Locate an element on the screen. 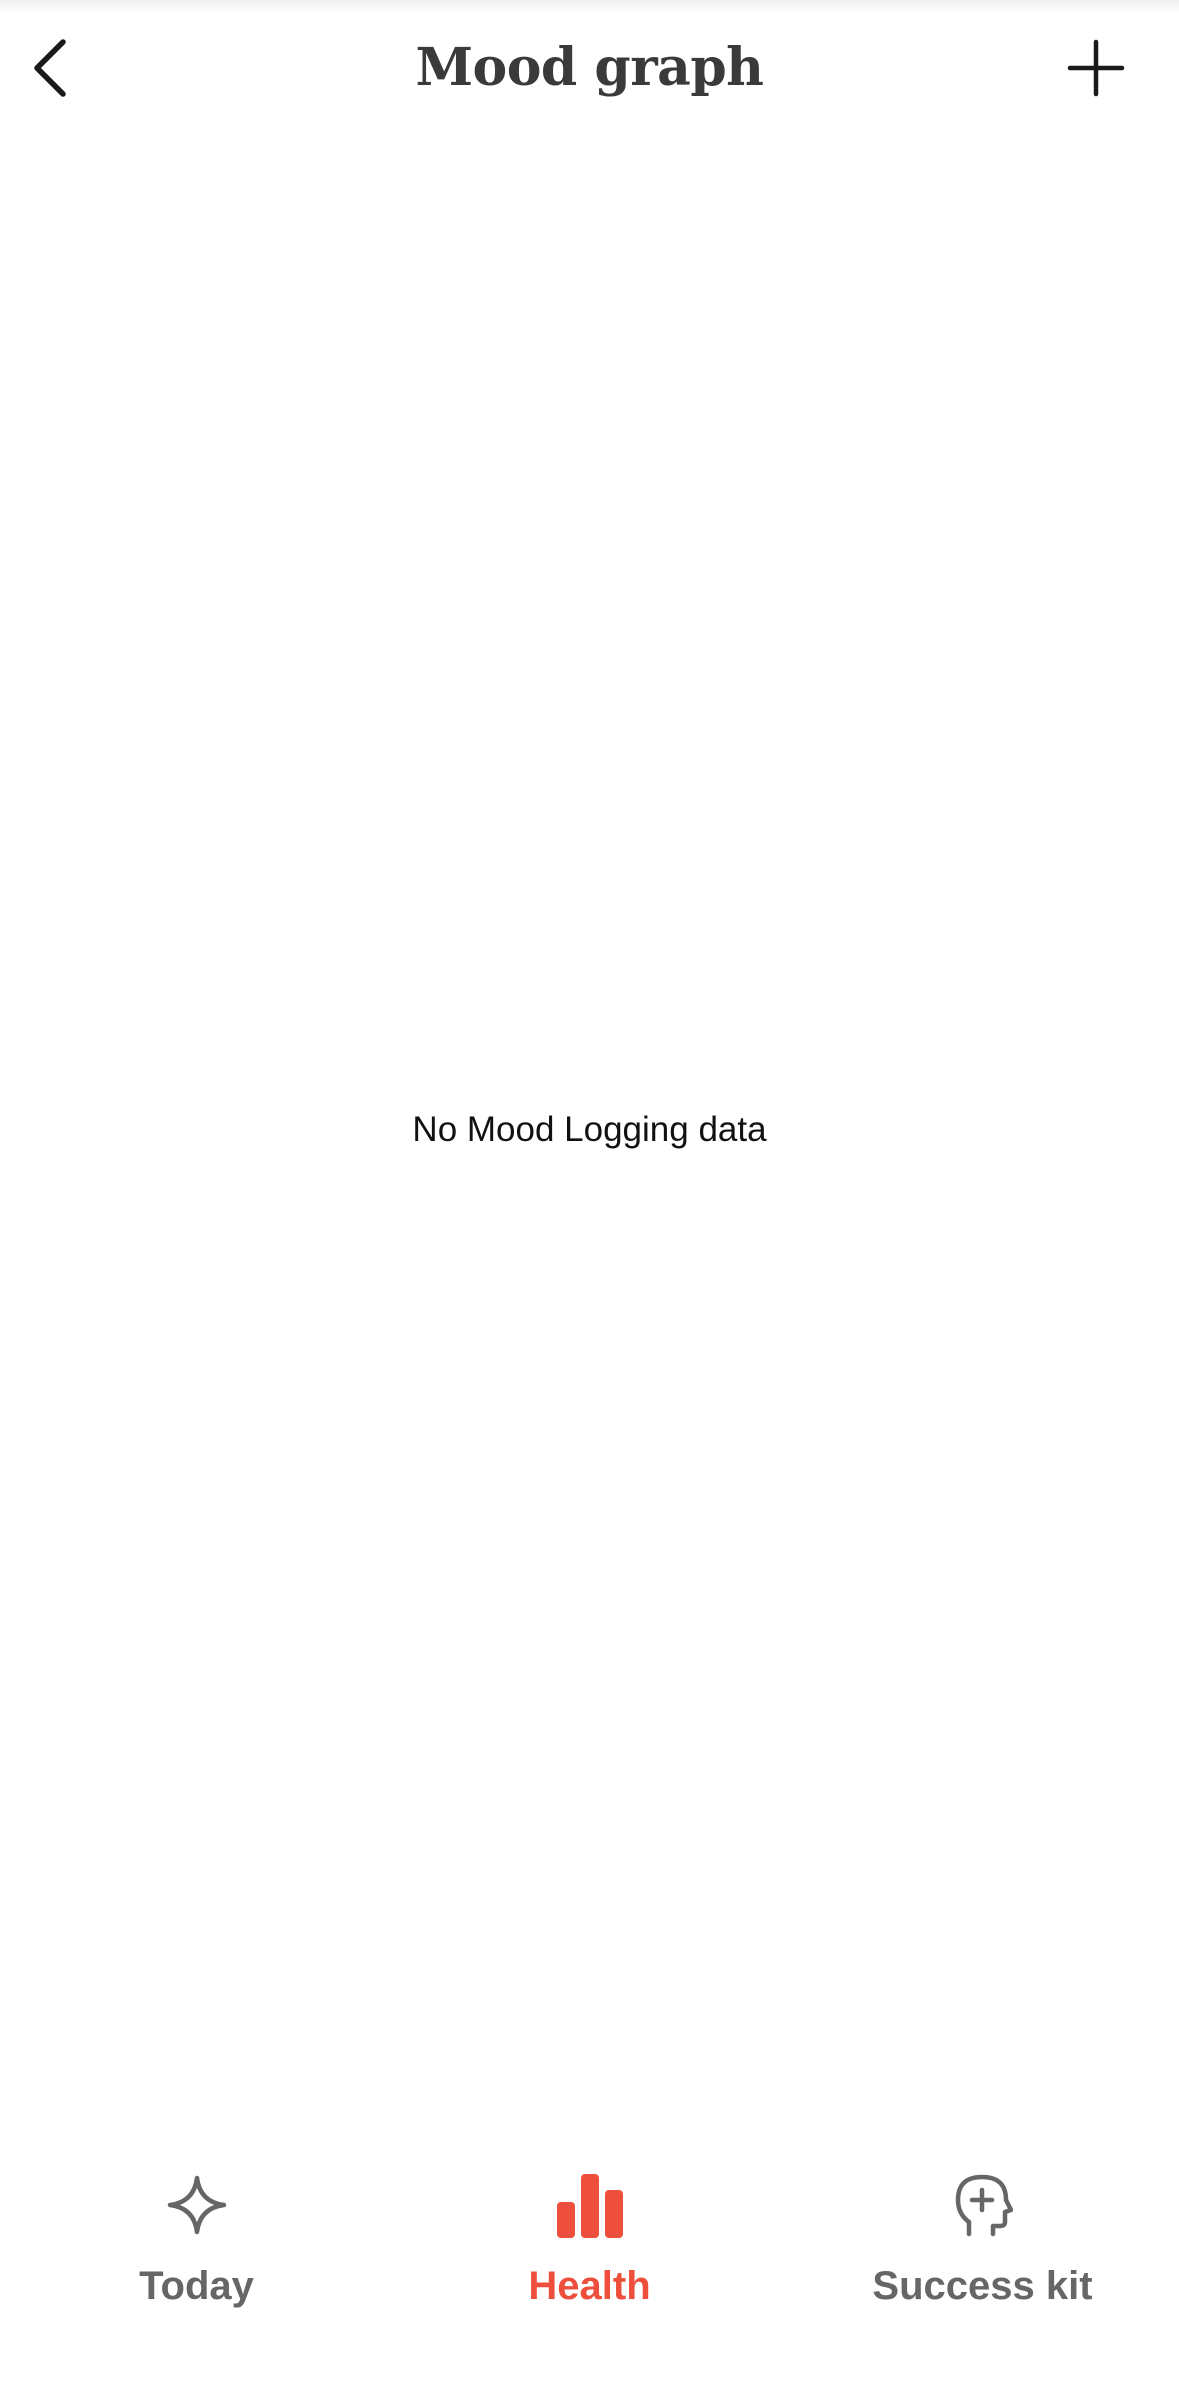  tab-success-kit-label: Success kit is located at coordinates (982, 2286).